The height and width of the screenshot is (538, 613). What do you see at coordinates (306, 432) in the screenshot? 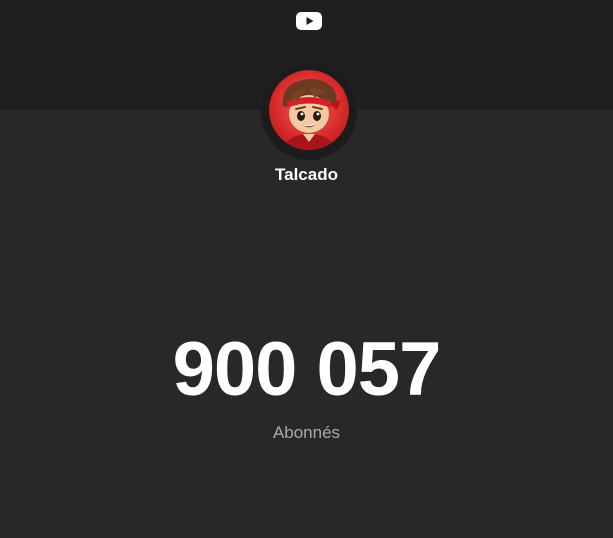
I see `subscriber-label: Abonnés` at bounding box center [306, 432].